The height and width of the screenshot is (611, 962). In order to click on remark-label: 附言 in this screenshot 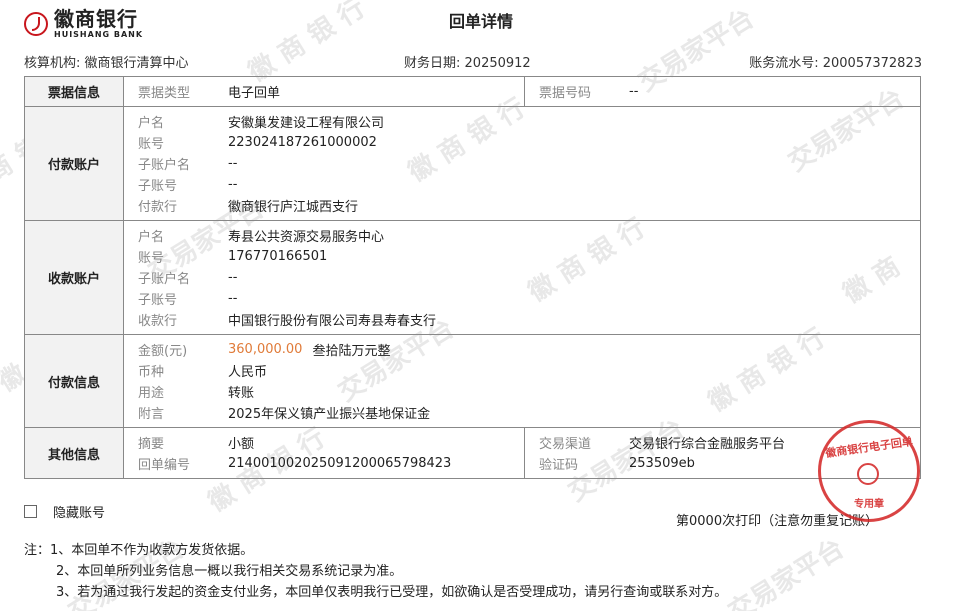, I will do `click(151, 414)`.